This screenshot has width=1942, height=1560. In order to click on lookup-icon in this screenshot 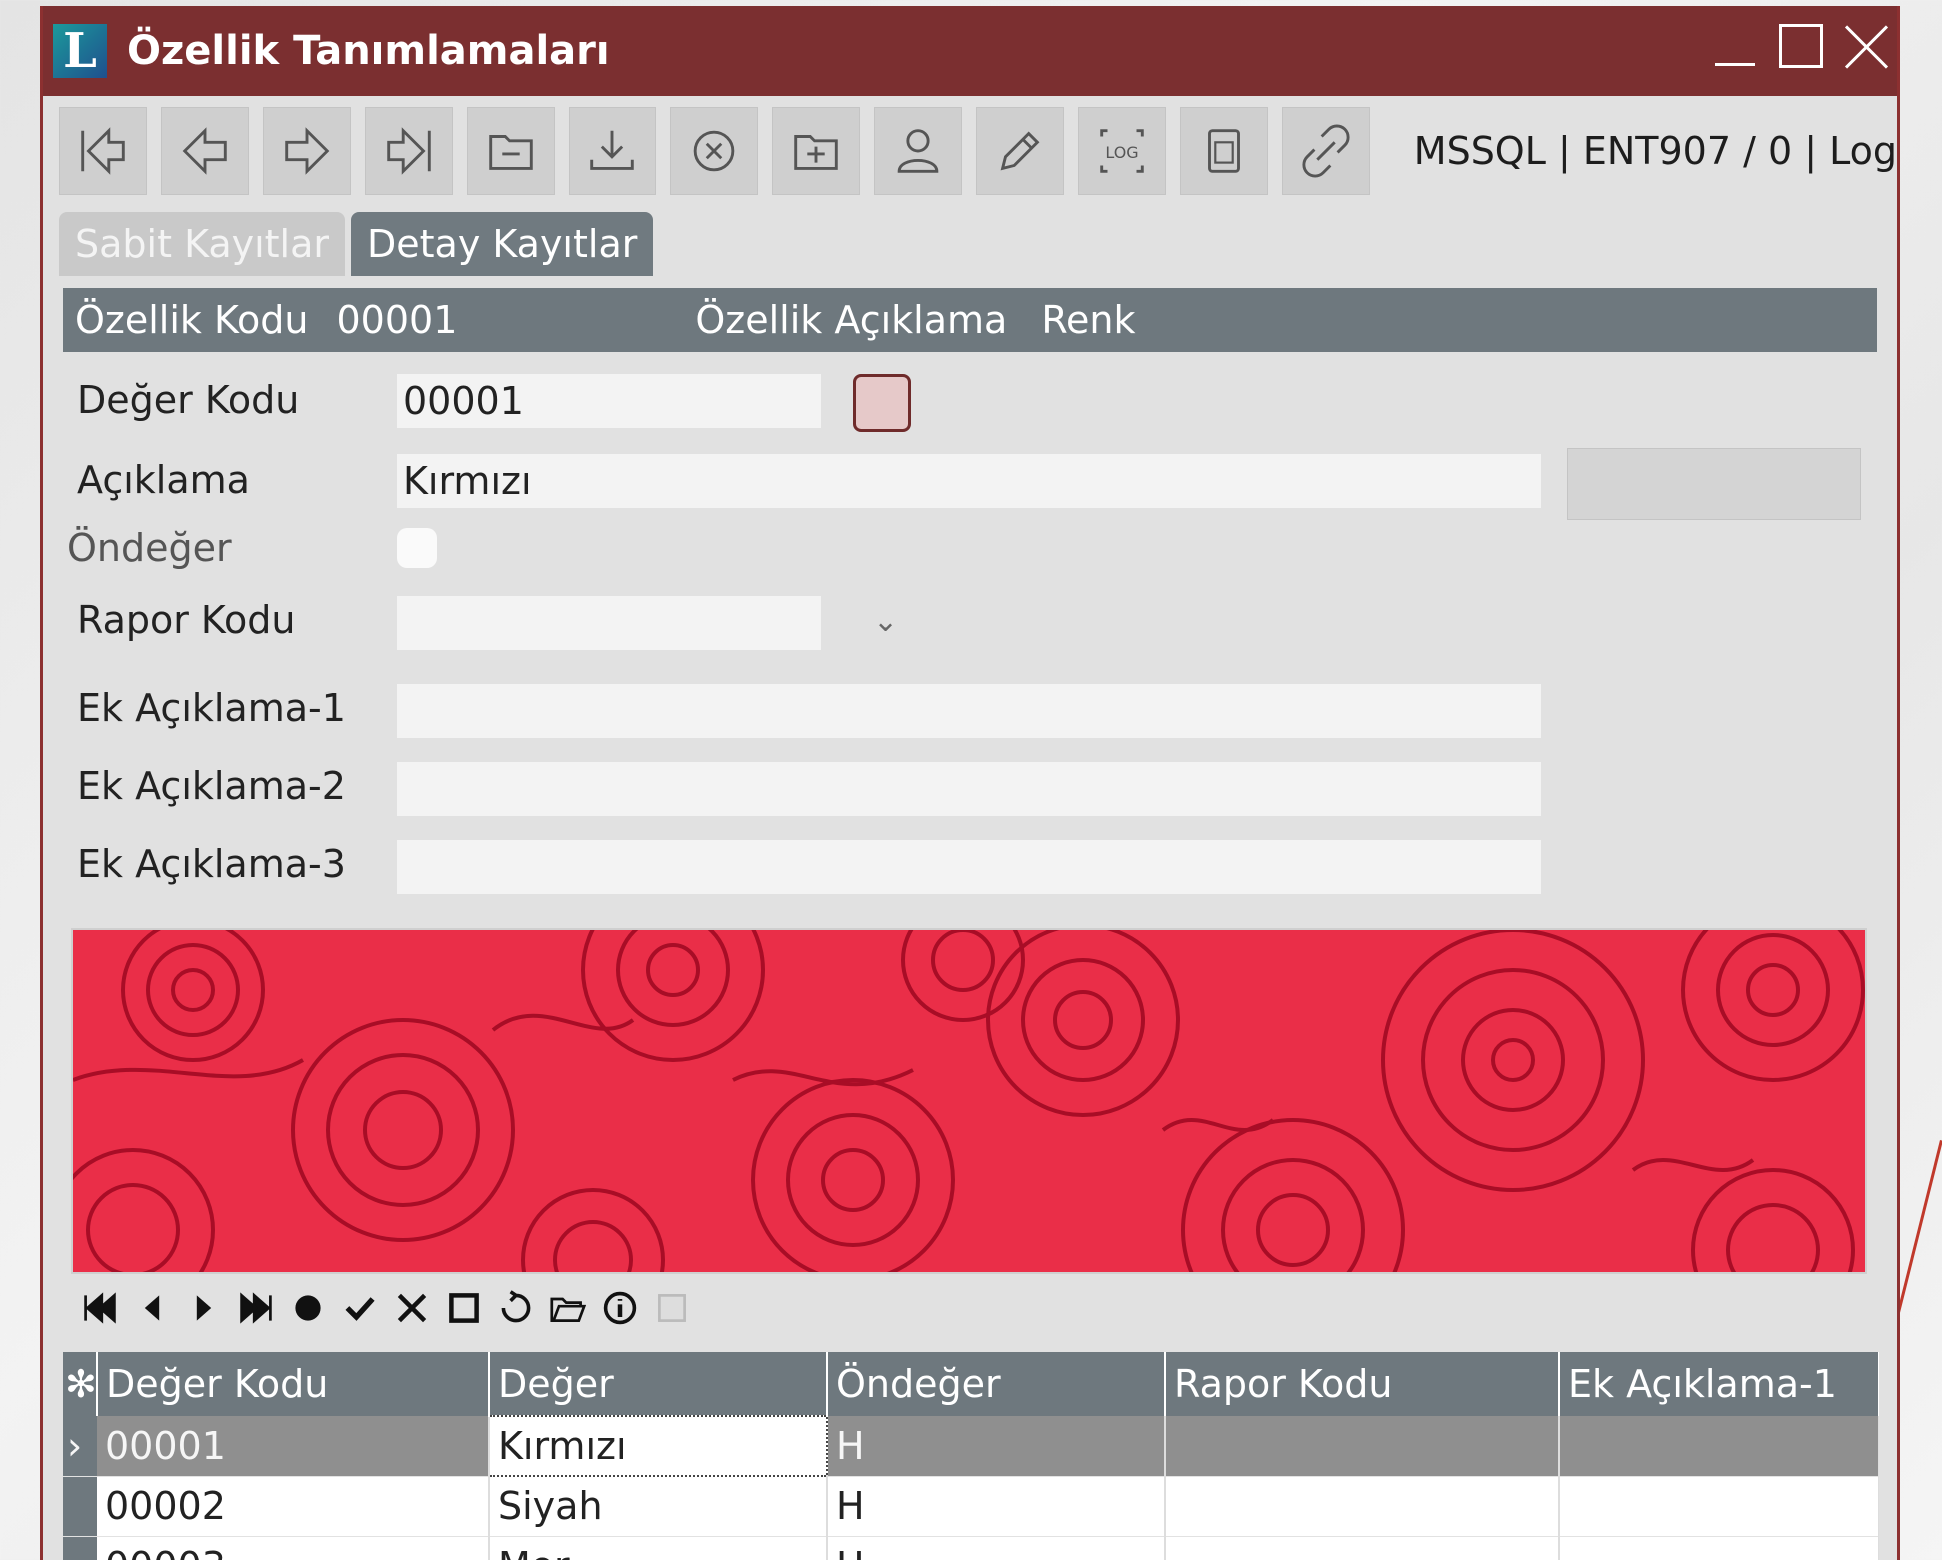, I will do `click(882, 403)`.